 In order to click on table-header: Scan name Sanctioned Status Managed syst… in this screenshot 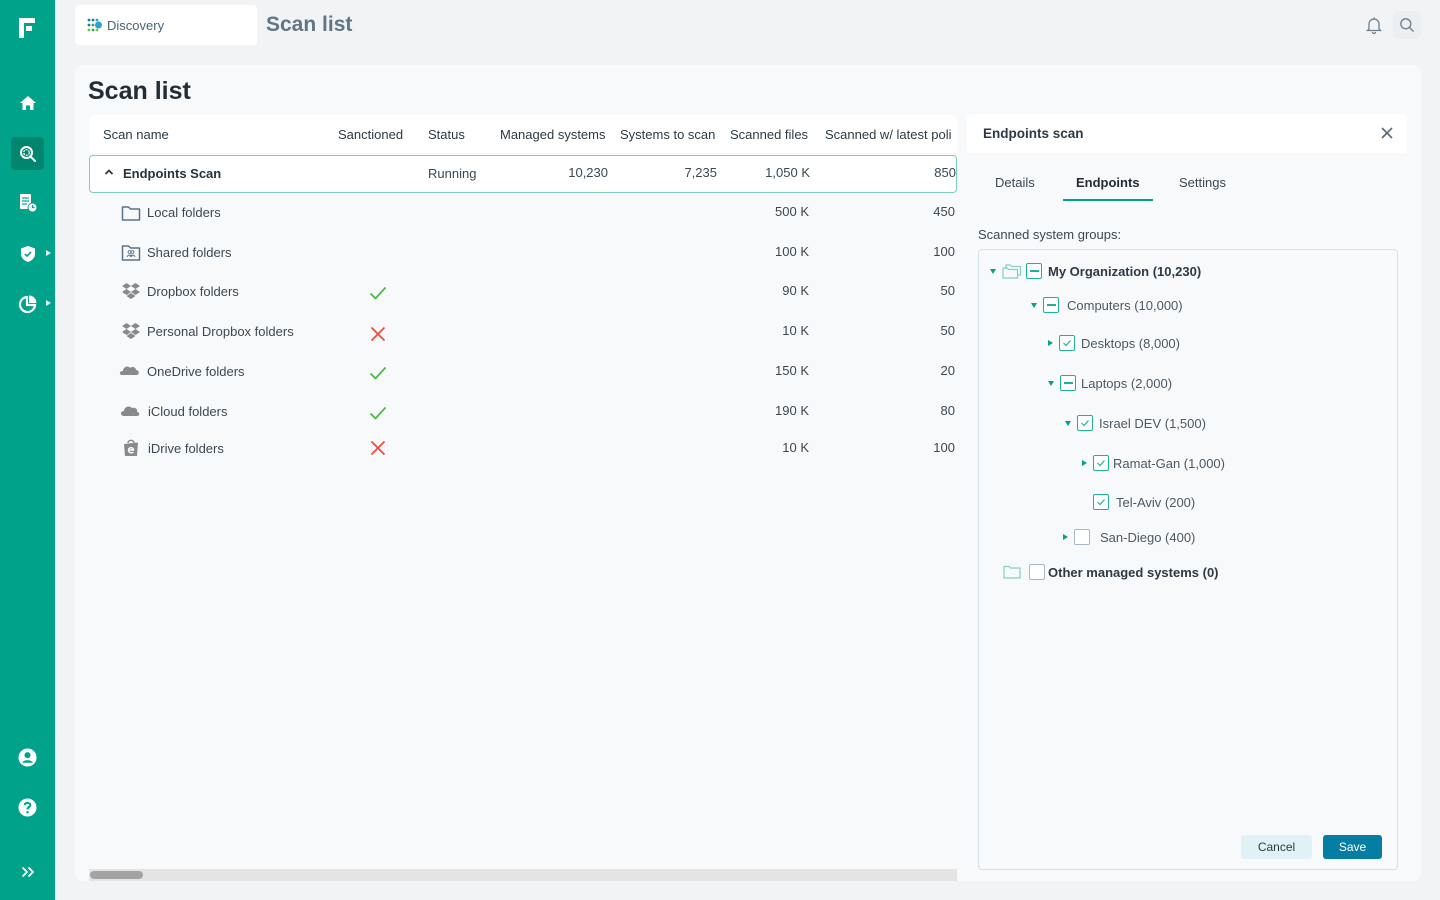, I will do `click(523, 134)`.